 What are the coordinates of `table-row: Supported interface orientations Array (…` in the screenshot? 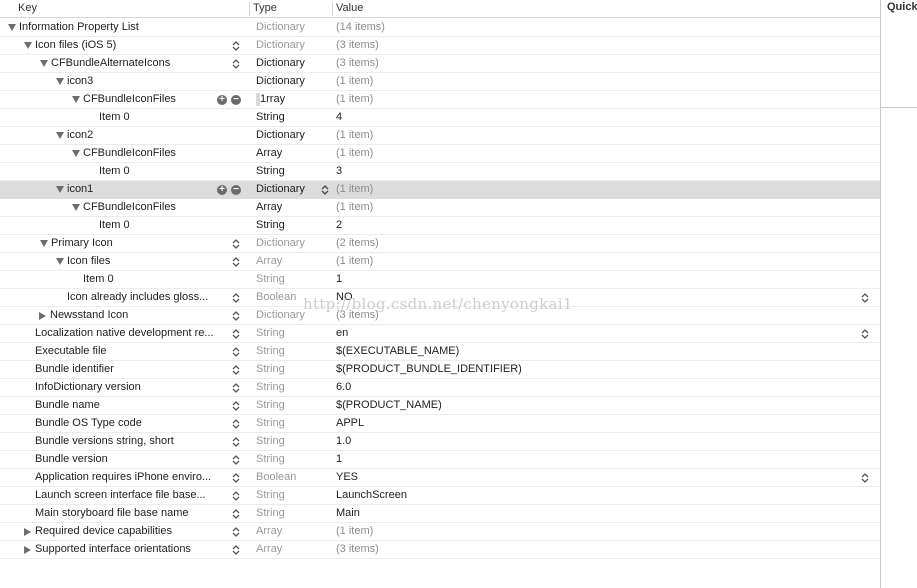 It's located at (440, 550).